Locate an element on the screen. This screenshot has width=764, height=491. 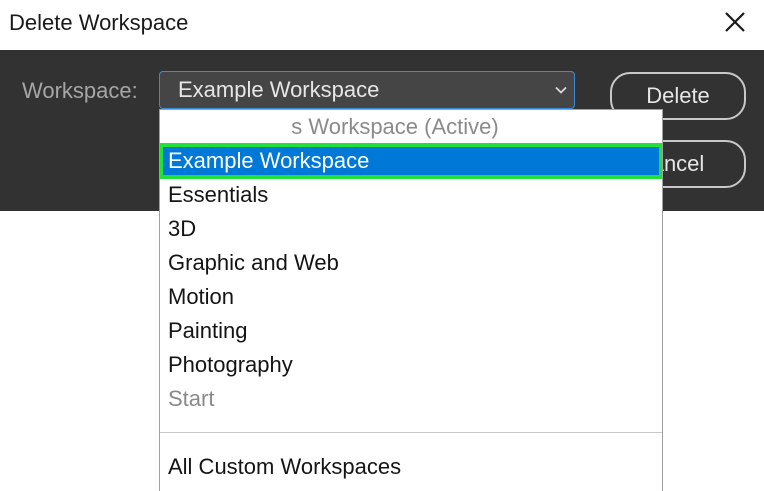
dropdown-item-painting: Painting is located at coordinates (411, 331).